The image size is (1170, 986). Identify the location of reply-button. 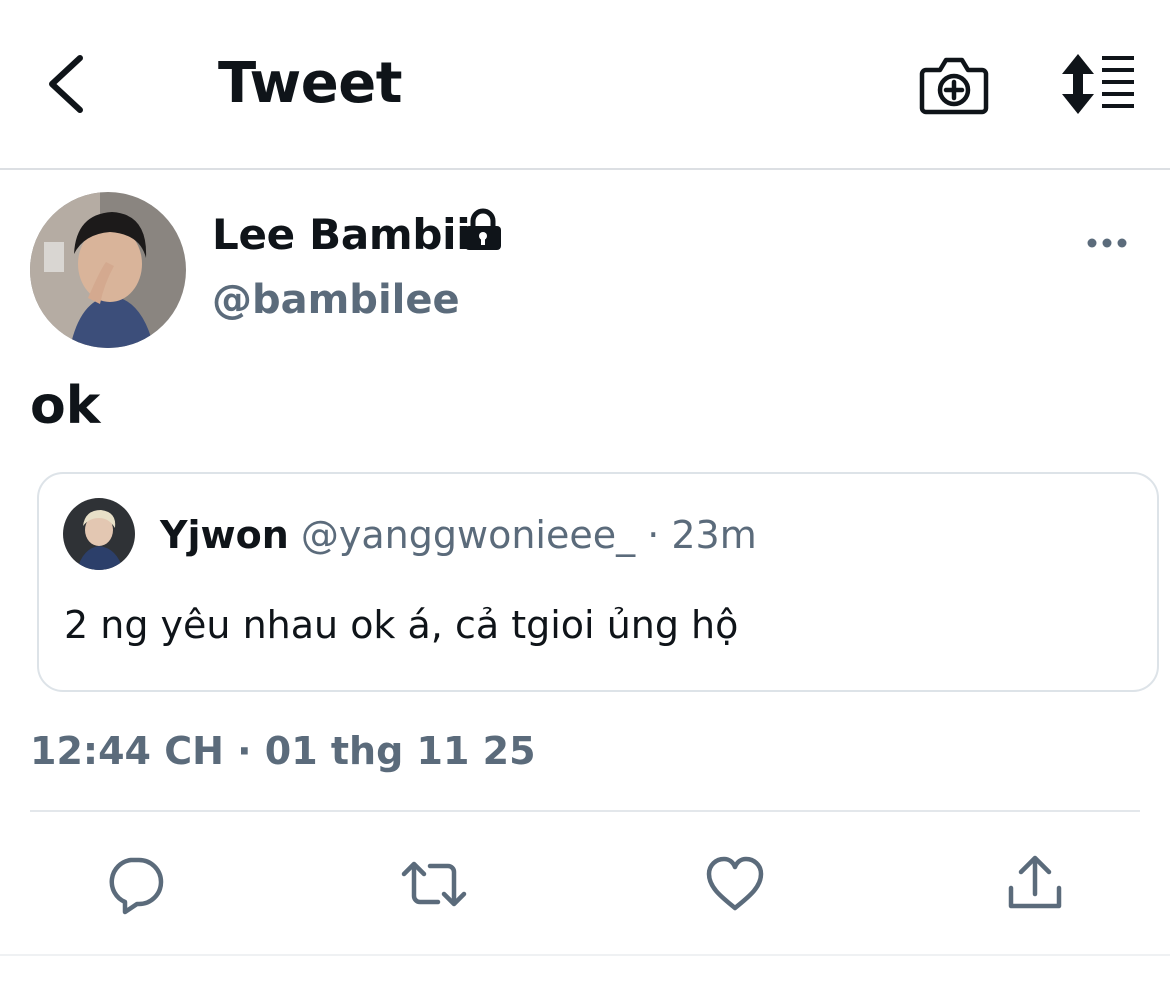
(135, 884).